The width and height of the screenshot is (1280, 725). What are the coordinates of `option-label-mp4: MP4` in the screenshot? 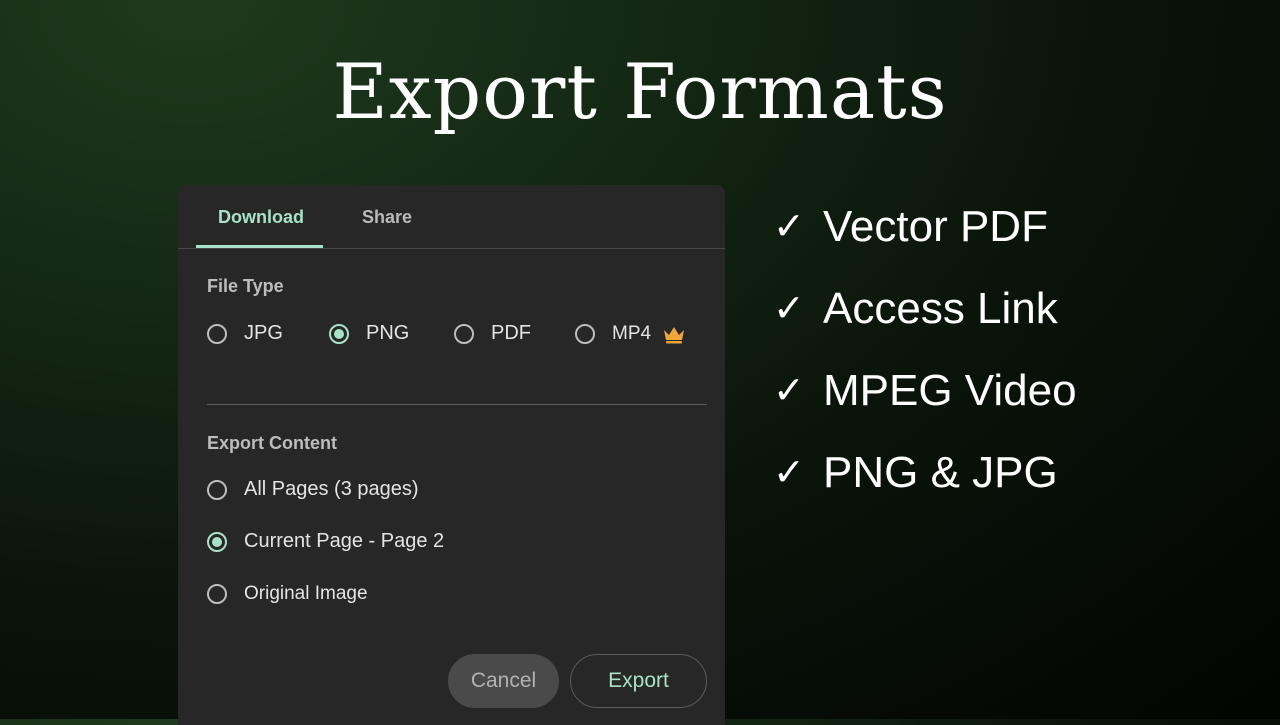 It's located at (631, 334).